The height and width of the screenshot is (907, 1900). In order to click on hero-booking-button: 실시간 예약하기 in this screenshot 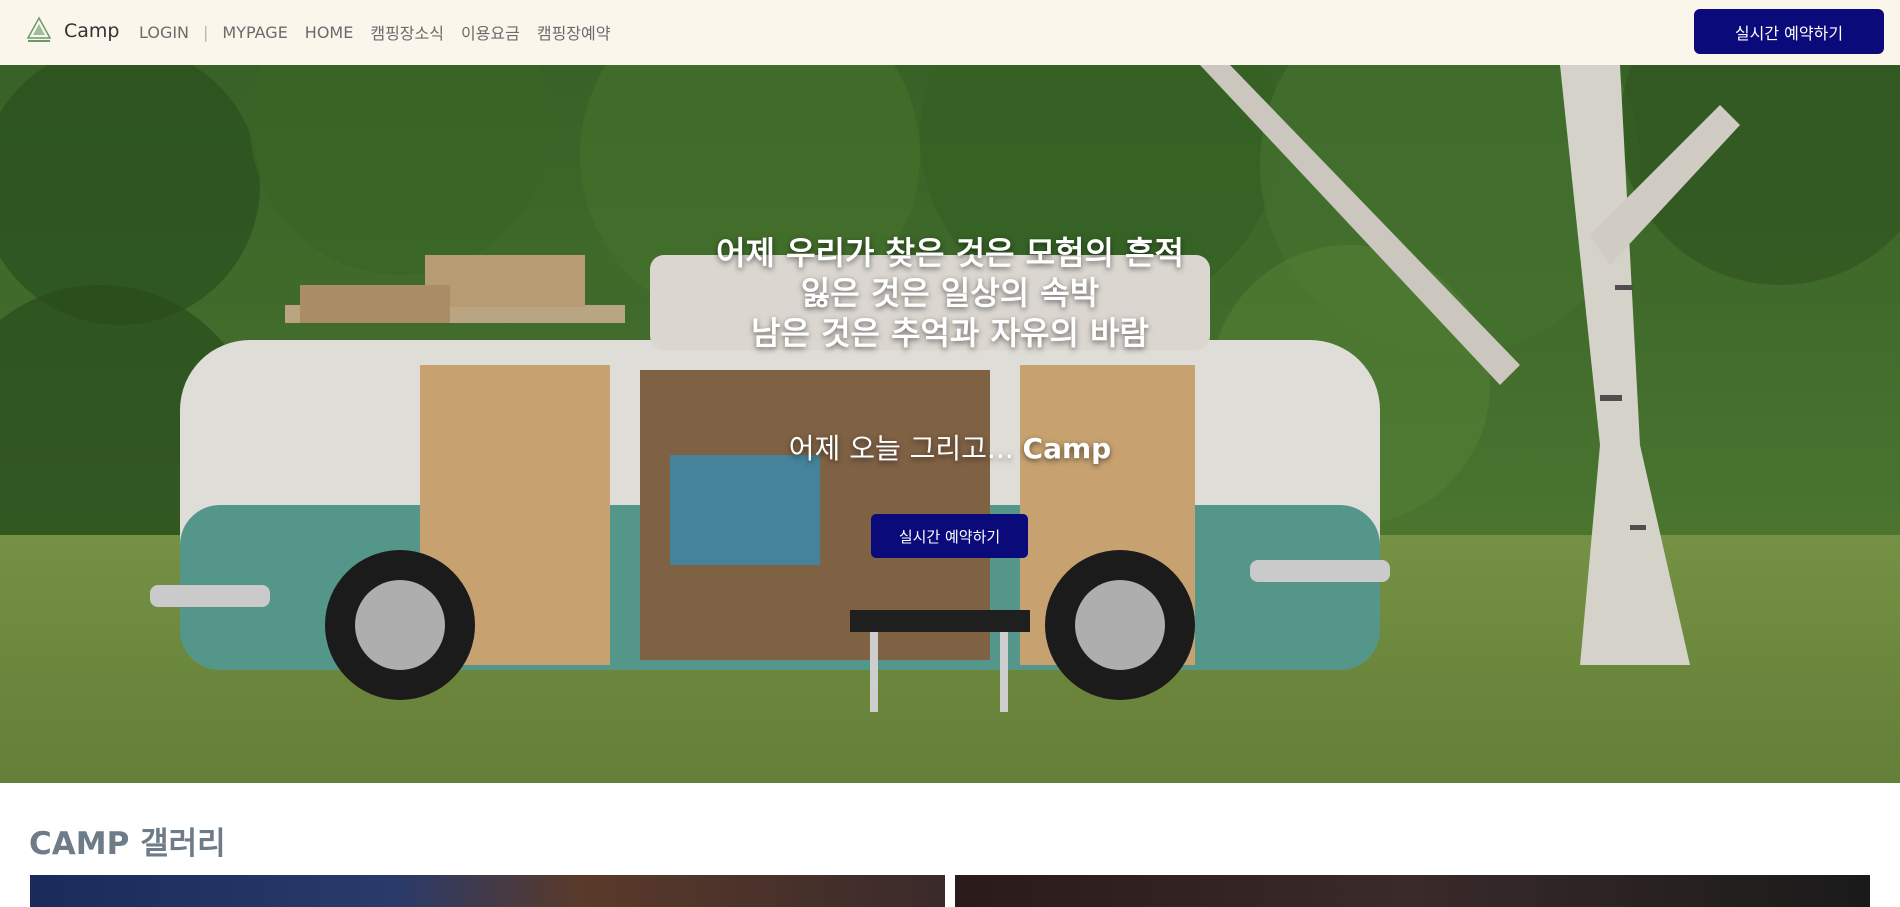, I will do `click(949, 536)`.